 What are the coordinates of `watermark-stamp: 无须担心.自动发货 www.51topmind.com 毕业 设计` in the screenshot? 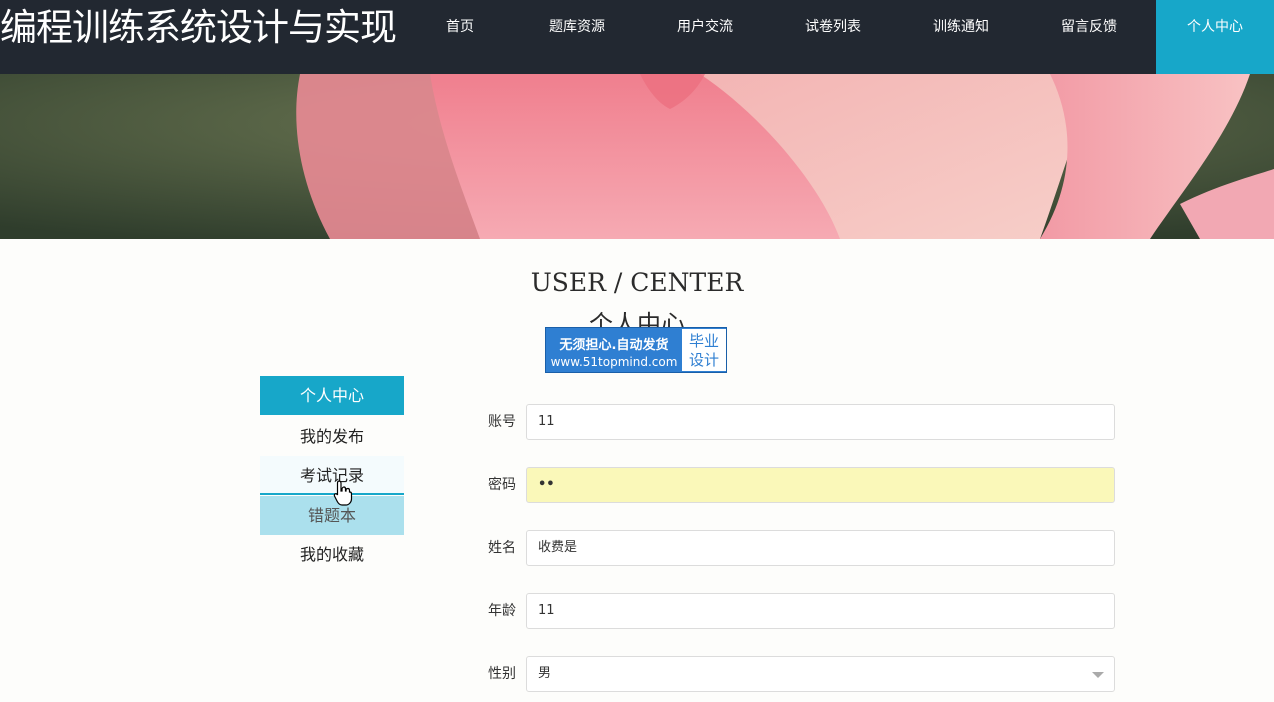 It's located at (636, 350).